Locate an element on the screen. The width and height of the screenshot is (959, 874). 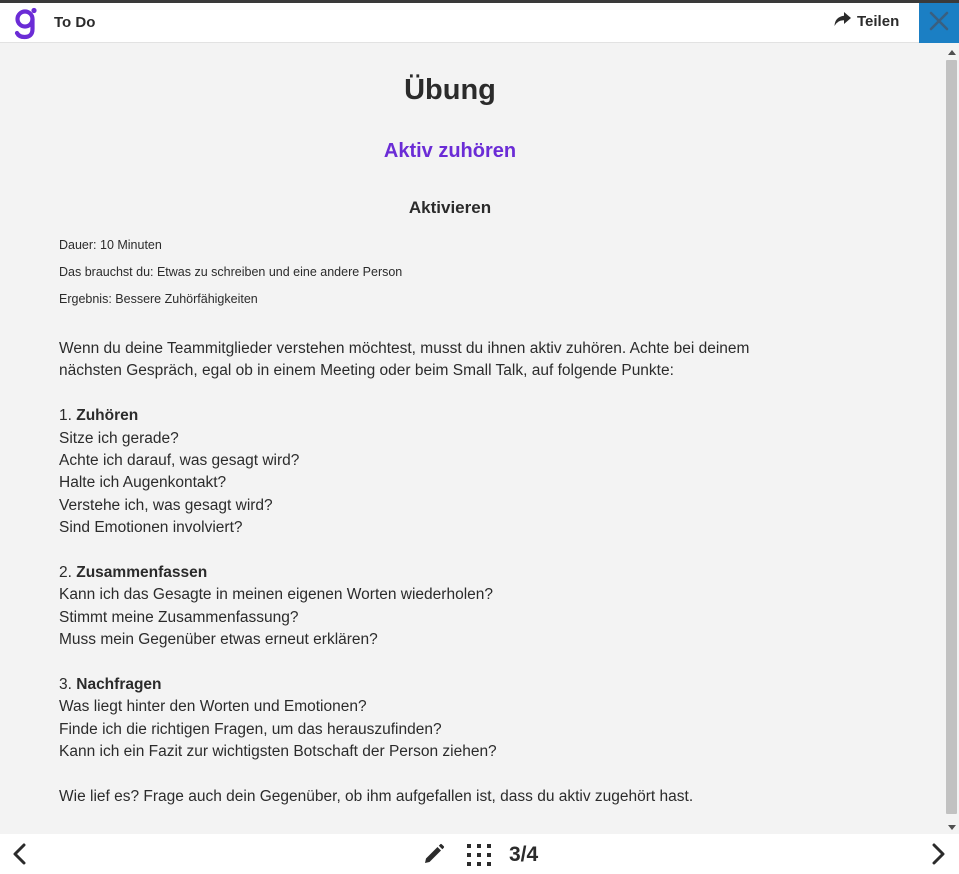
step-number: 1. is located at coordinates (65, 416).